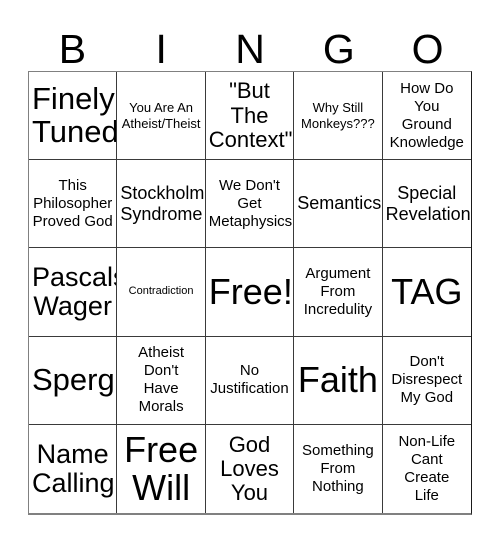 The image size is (500, 544). I want to click on bingo-cell-g2: Semantics, so click(338, 204).